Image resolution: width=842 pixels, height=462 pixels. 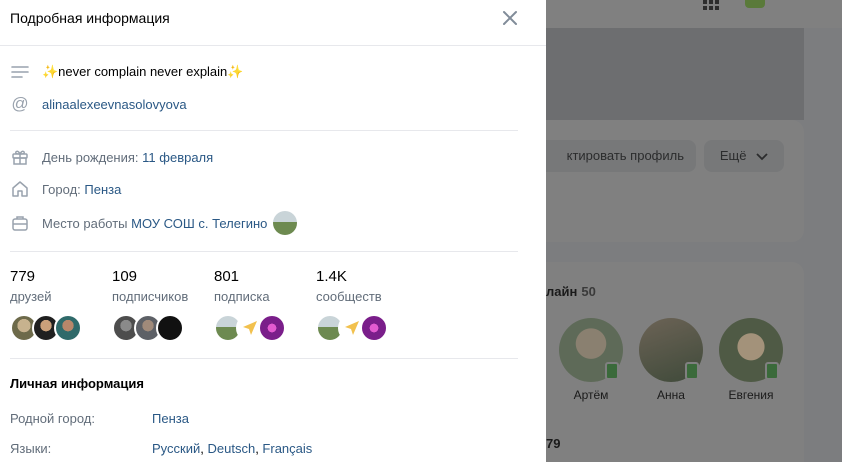 What do you see at coordinates (762, 156) in the screenshot?
I see `chevron-down-icon` at bounding box center [762, 156].